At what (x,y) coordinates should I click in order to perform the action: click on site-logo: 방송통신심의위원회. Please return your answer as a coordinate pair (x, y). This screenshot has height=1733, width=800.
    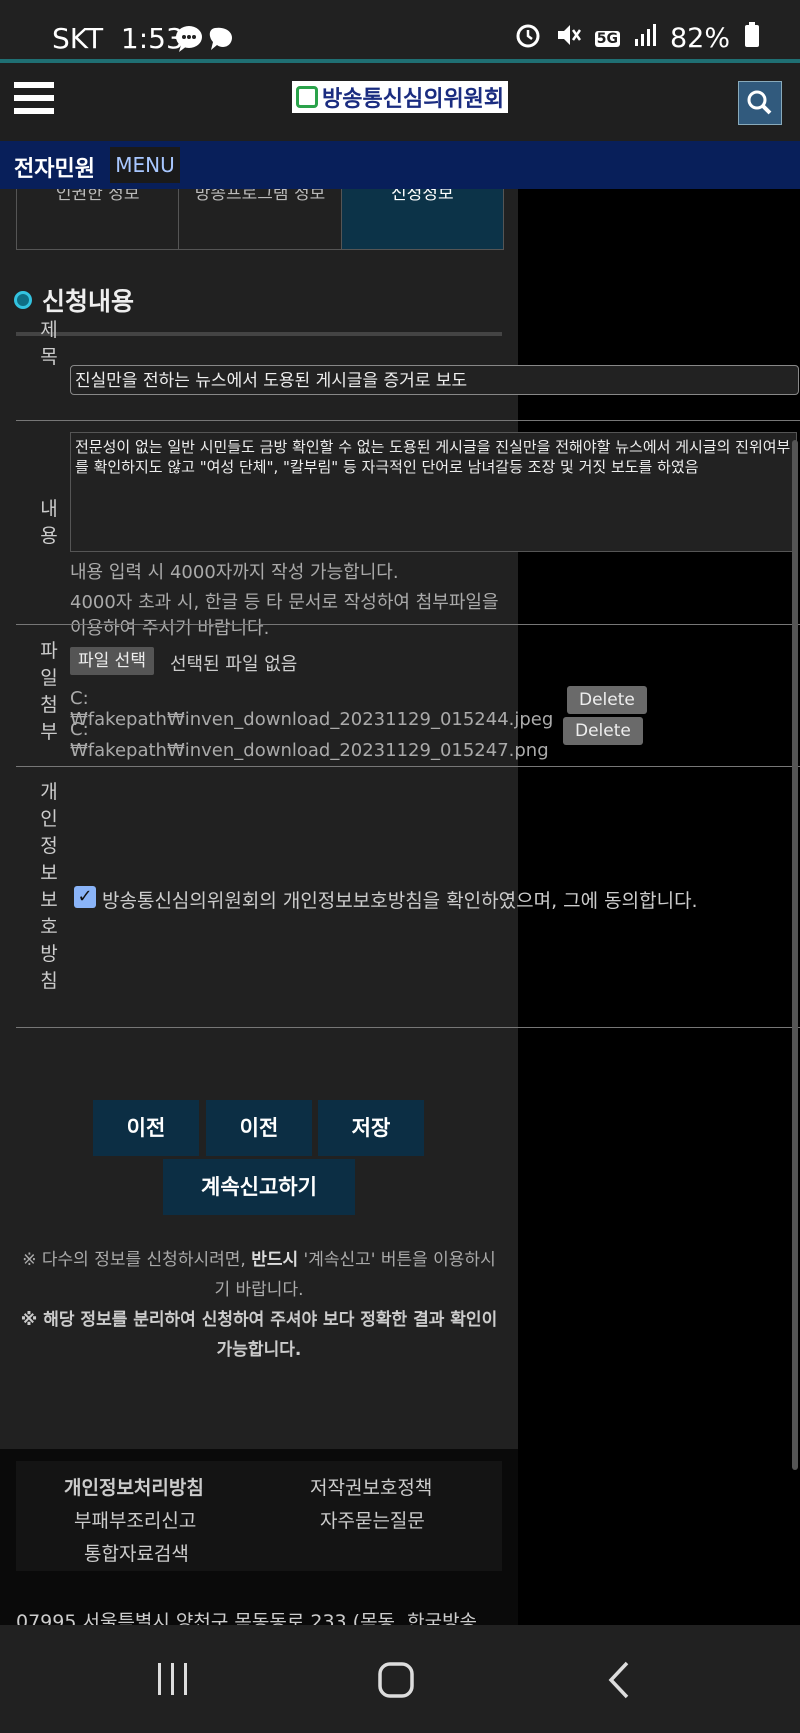
    Looking at the image, I should click on (400, 97).